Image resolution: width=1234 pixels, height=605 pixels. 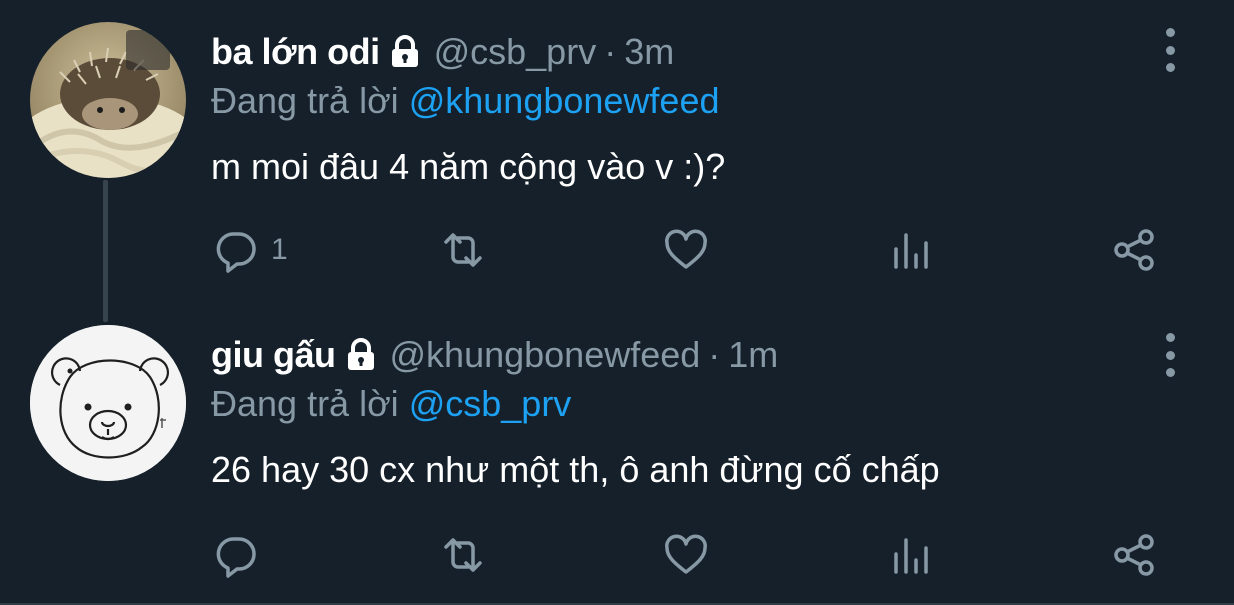 I want to click on username: @csb_prv, so click(x=515, y=52).